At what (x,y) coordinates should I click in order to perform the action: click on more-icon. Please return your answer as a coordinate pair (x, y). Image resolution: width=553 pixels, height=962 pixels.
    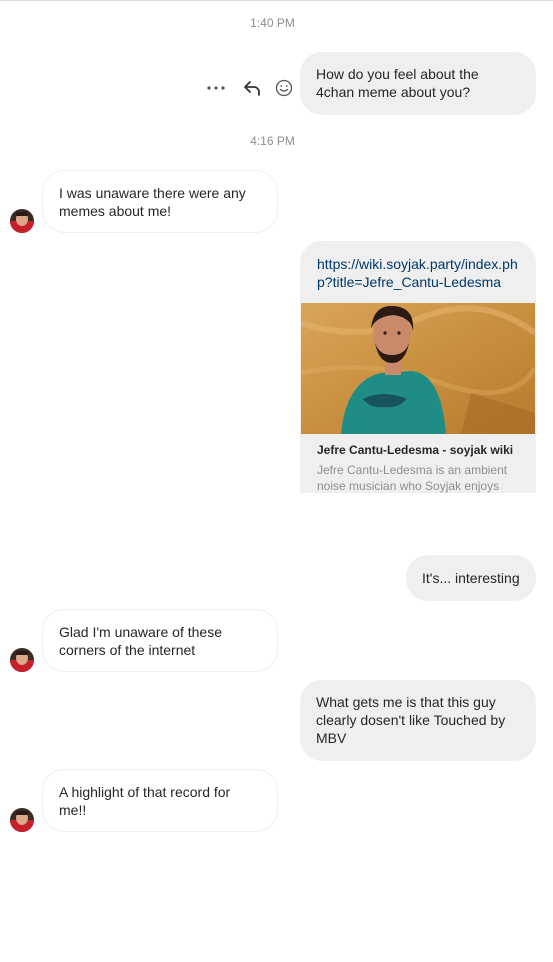
    Looking at the image, I should click on (216, 88).